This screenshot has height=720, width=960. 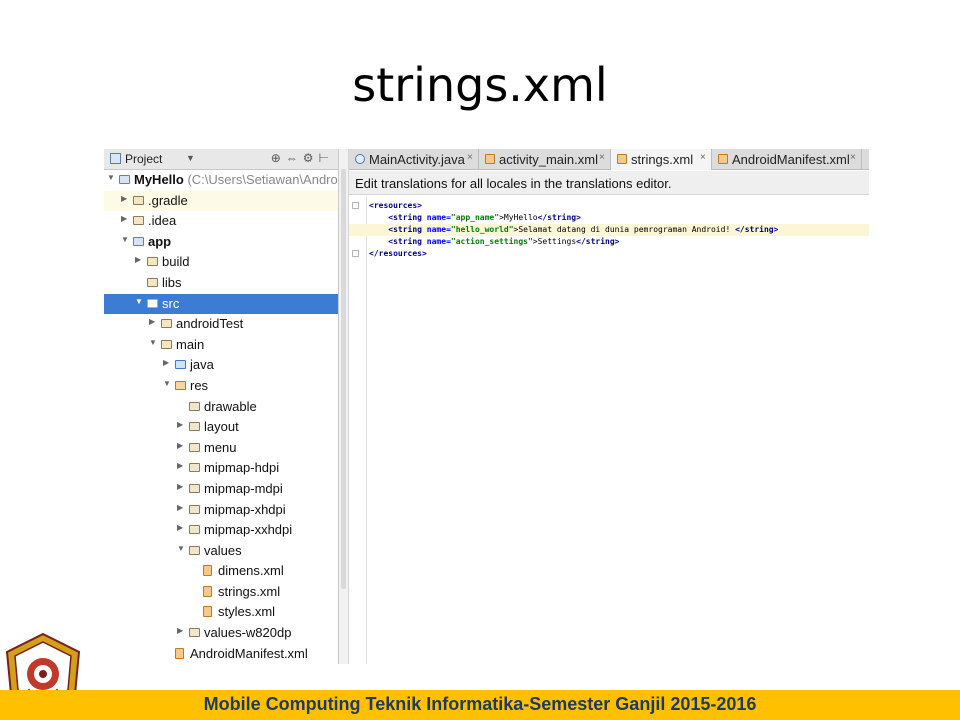 I want to click on tree-item: ▶ menu, so click(x=221, y=448).